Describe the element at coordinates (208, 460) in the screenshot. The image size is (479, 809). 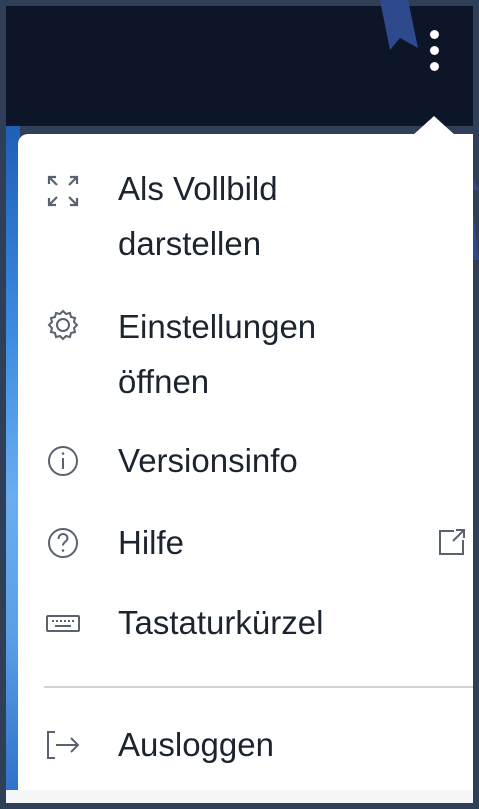
I see `menu-item-label: Versionsinfo` at that location.